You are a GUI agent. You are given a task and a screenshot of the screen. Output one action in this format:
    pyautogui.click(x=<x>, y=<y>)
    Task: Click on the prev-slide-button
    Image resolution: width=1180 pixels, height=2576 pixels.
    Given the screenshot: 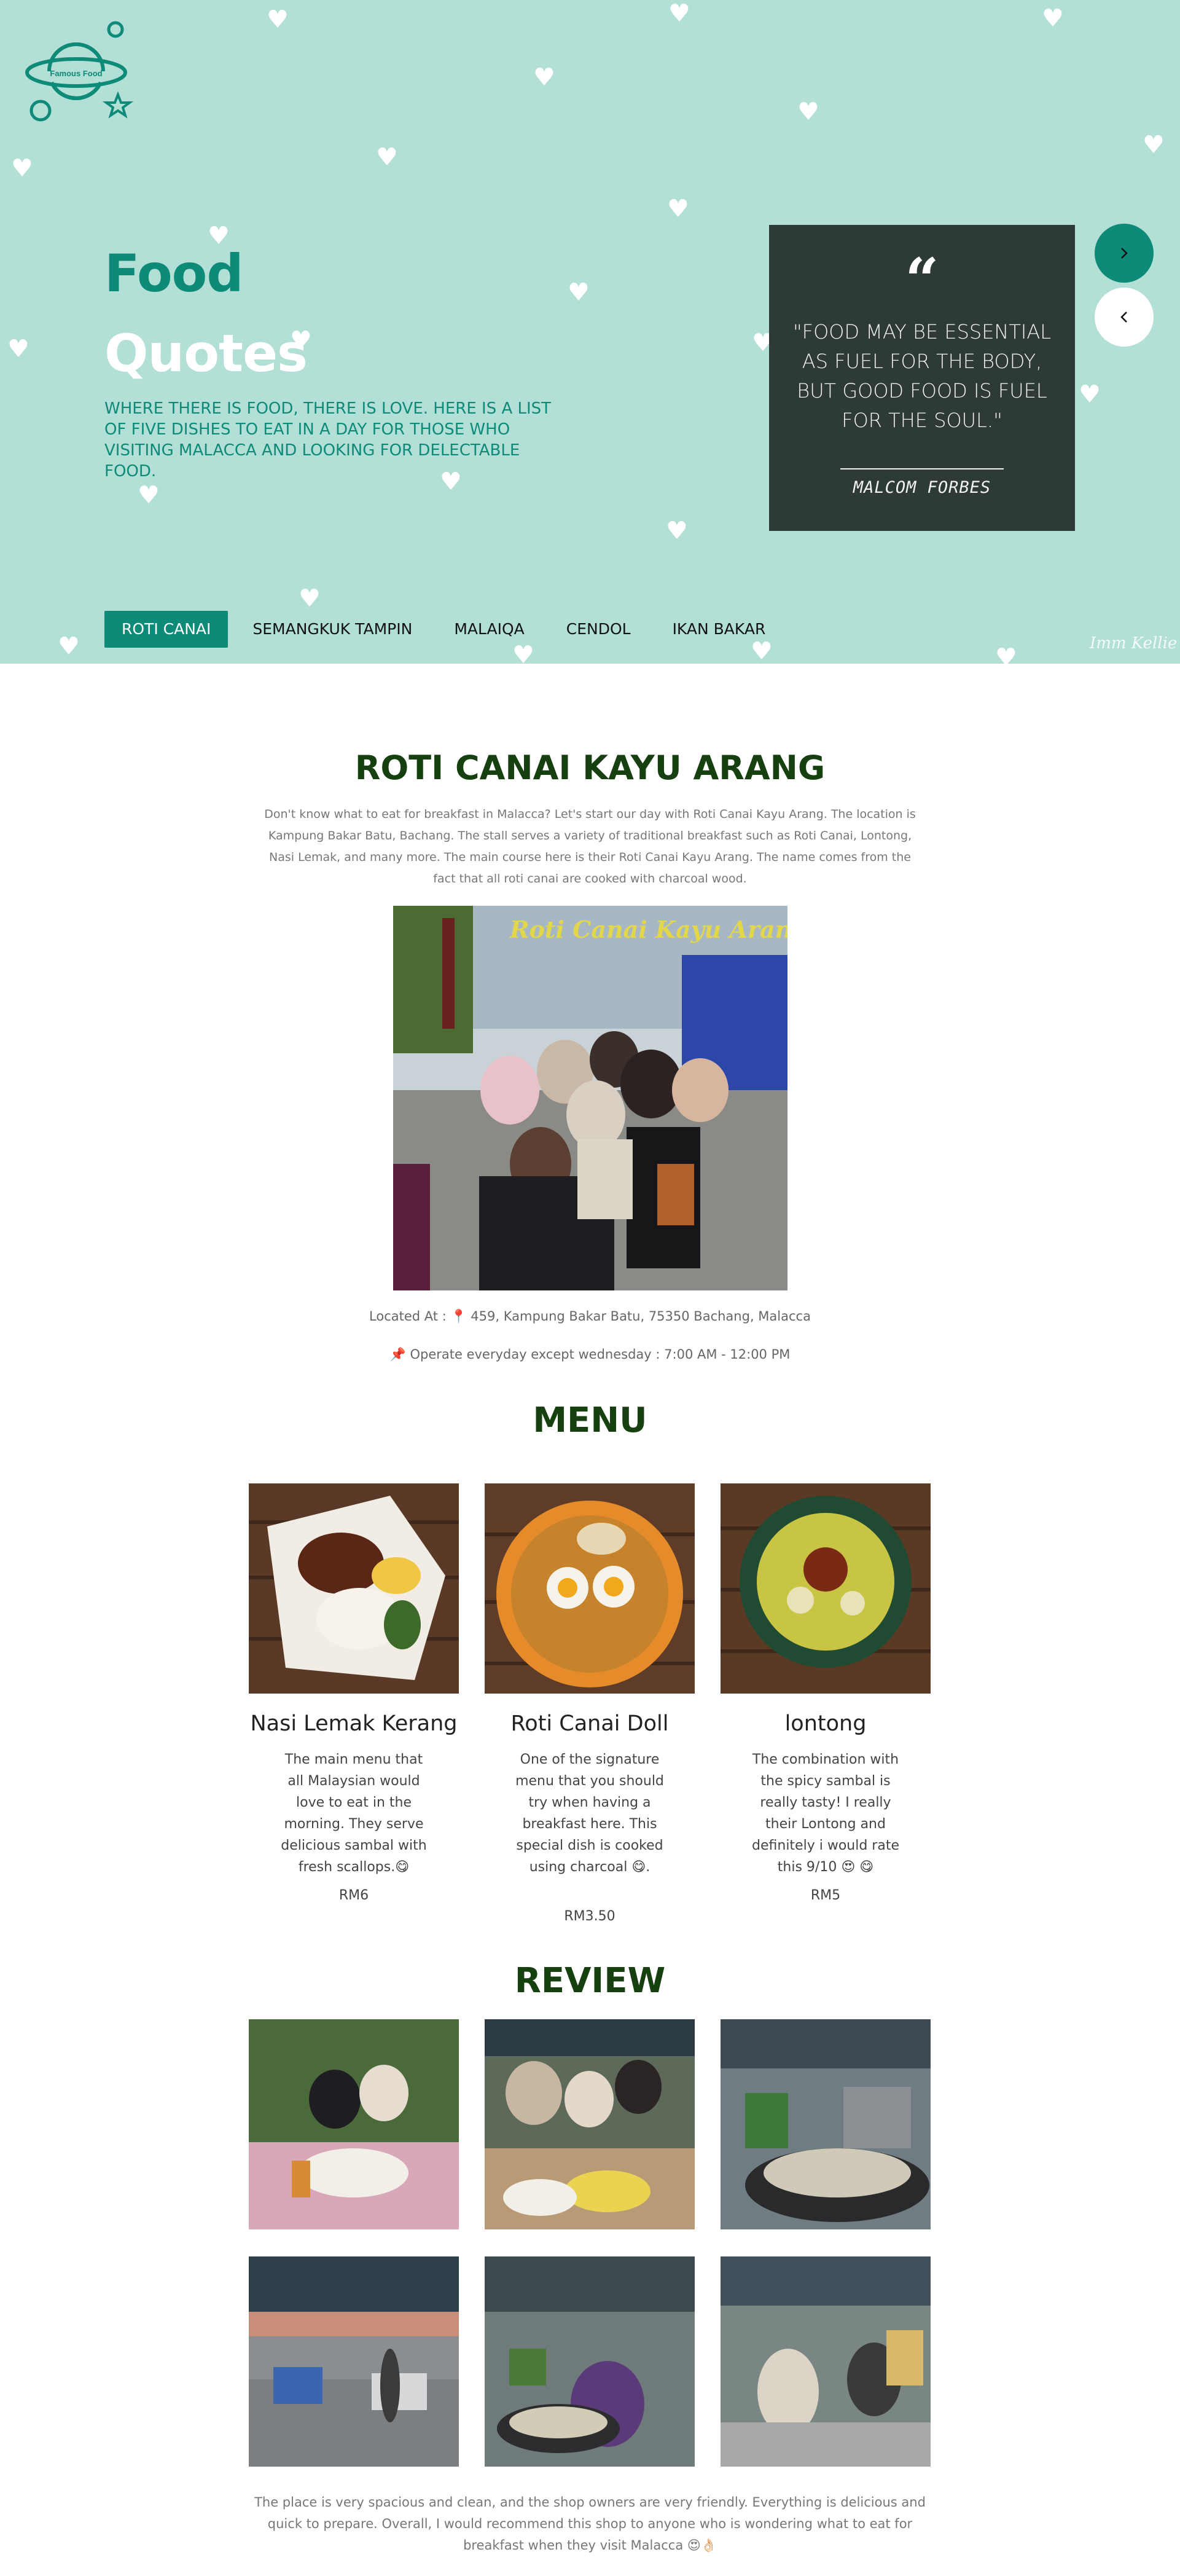 What is the action you would take?
    pyautogui.click(x=1124, y=317)
    